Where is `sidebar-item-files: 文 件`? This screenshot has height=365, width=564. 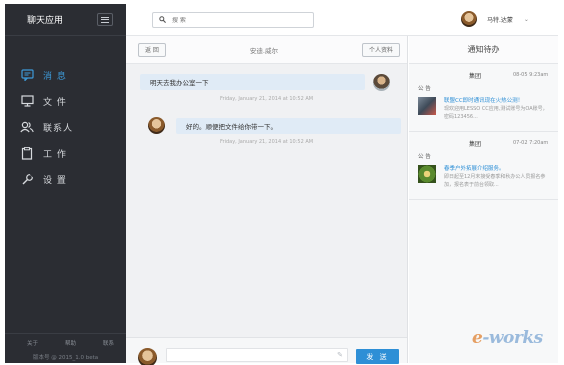 sidebar-item-files: 文 件 is located at coordinates (65, 101).